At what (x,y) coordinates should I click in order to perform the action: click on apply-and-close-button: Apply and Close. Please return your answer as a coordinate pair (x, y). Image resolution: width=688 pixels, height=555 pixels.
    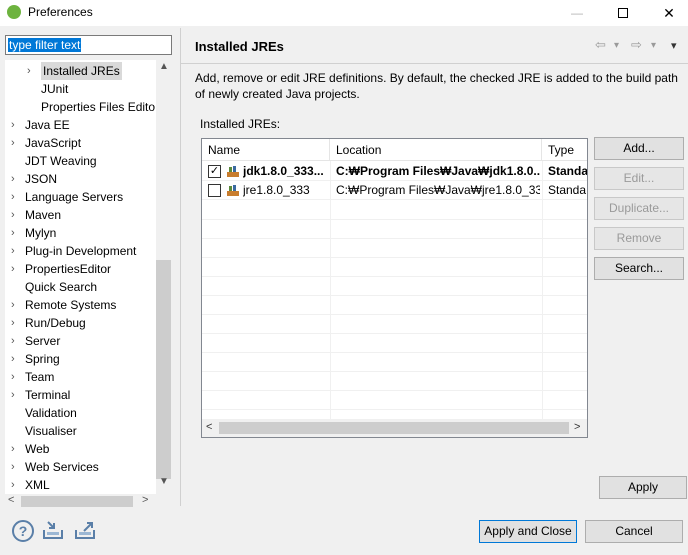
    Looking at the image, I should click on (528, 531).